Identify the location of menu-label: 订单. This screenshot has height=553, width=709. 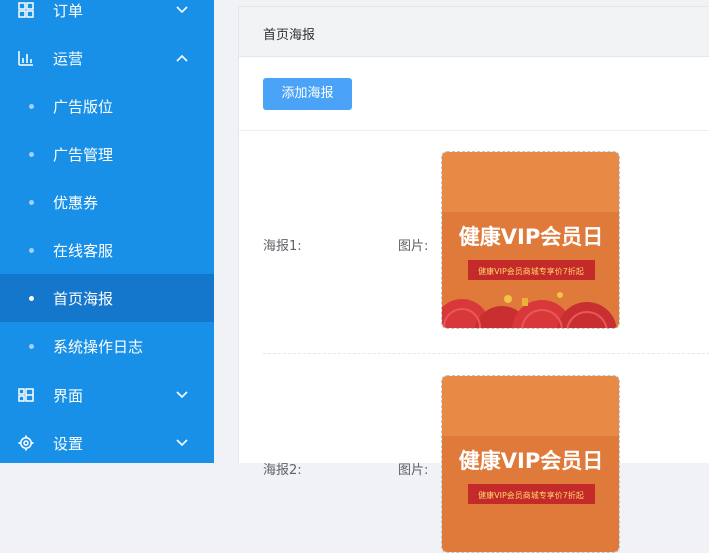
(68, 10).